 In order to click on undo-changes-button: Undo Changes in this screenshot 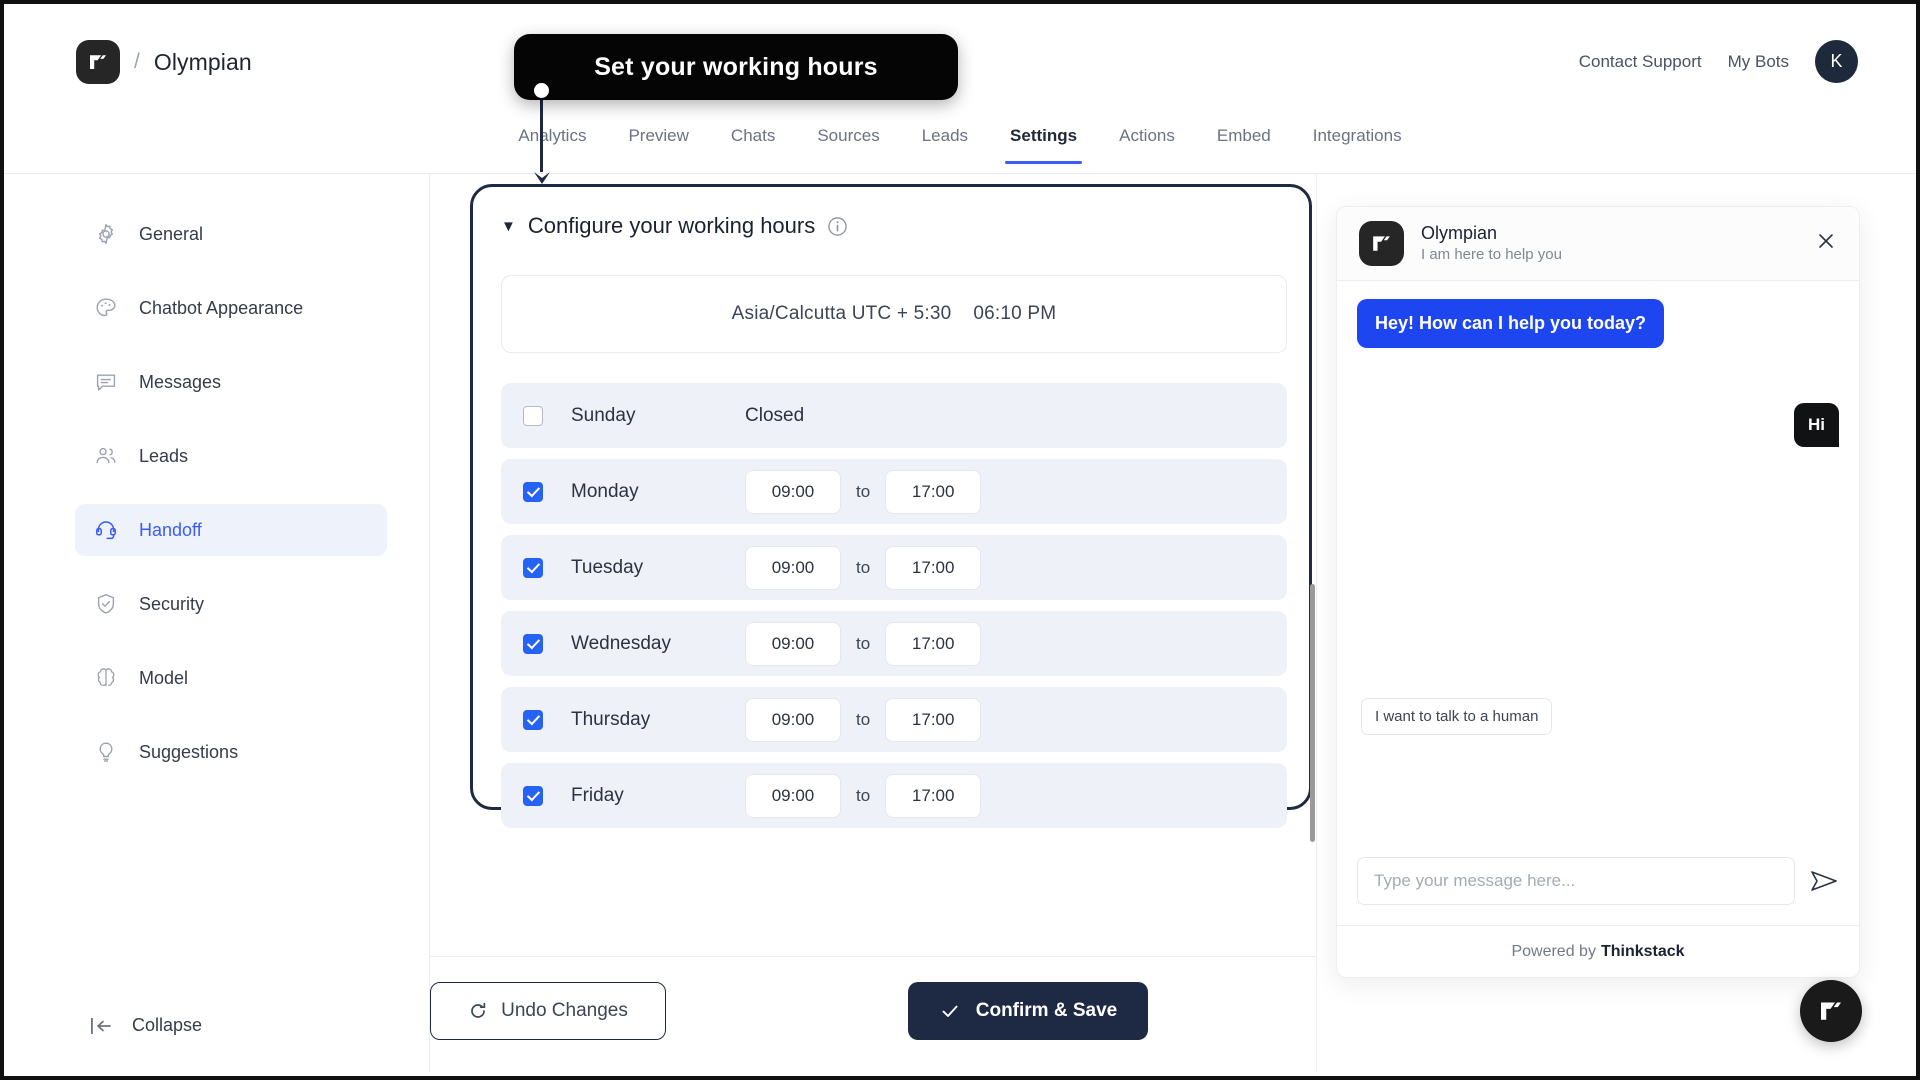, I will do `click(548, 1011)`.